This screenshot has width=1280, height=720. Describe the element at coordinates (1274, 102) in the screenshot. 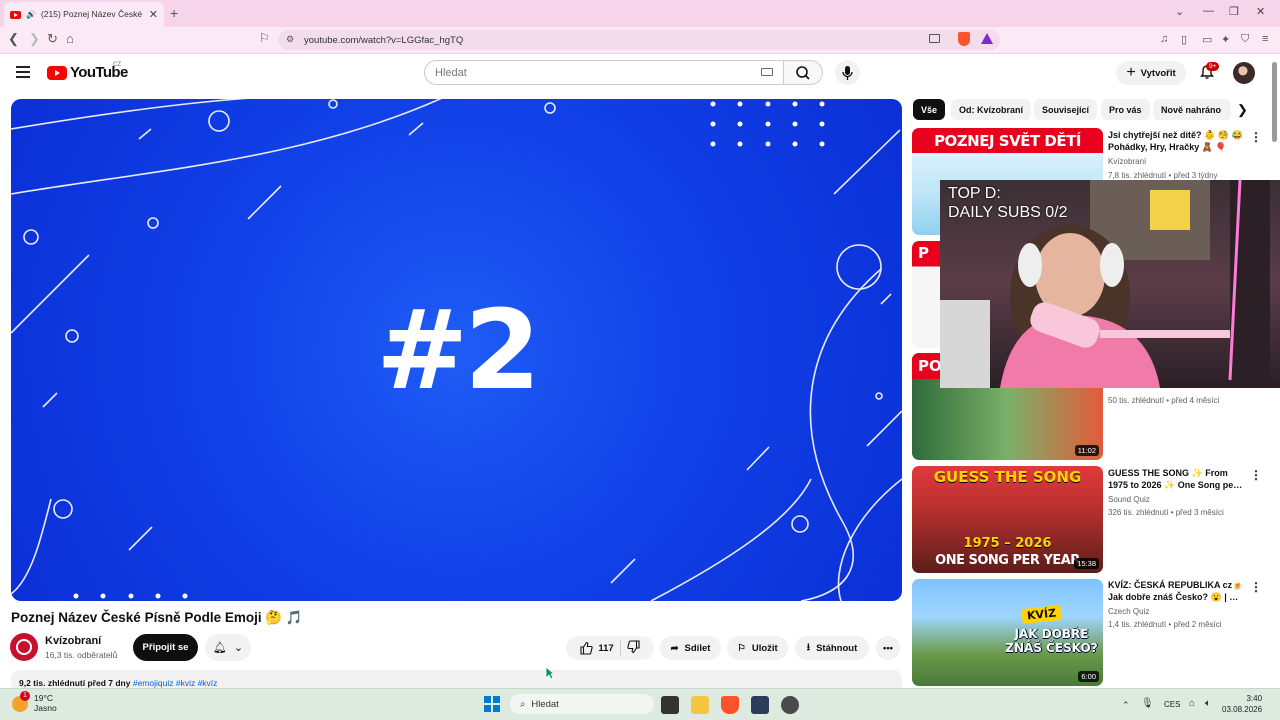

I see `page-scrollbar` at that location.